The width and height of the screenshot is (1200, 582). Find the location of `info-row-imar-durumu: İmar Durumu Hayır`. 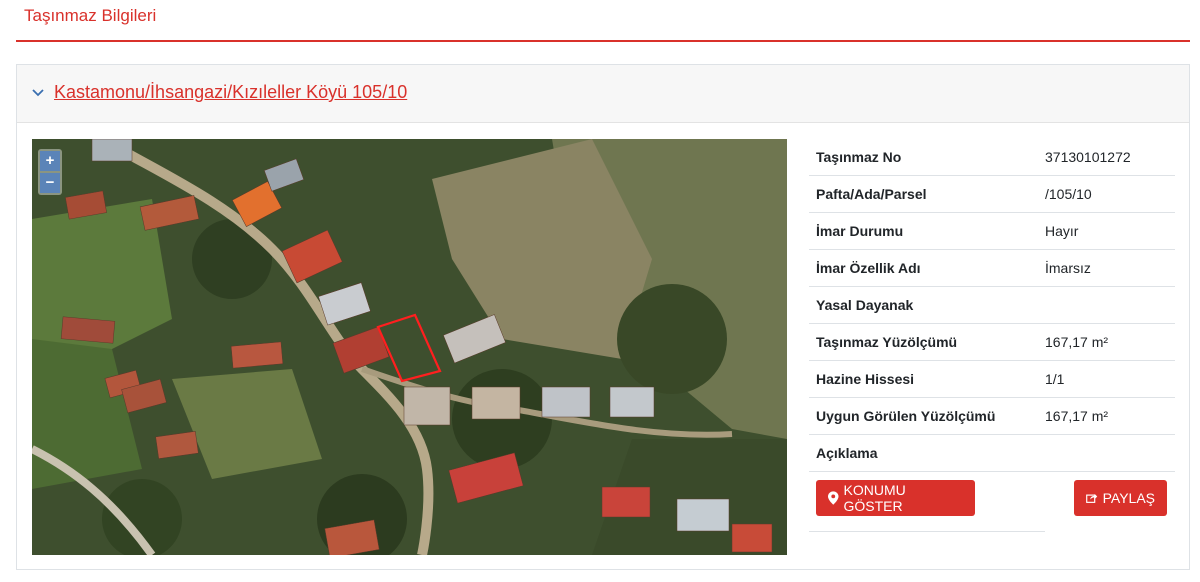

info-row-imar-durumu: İmar Durumu Hayır is located at coordinates (992, 231).